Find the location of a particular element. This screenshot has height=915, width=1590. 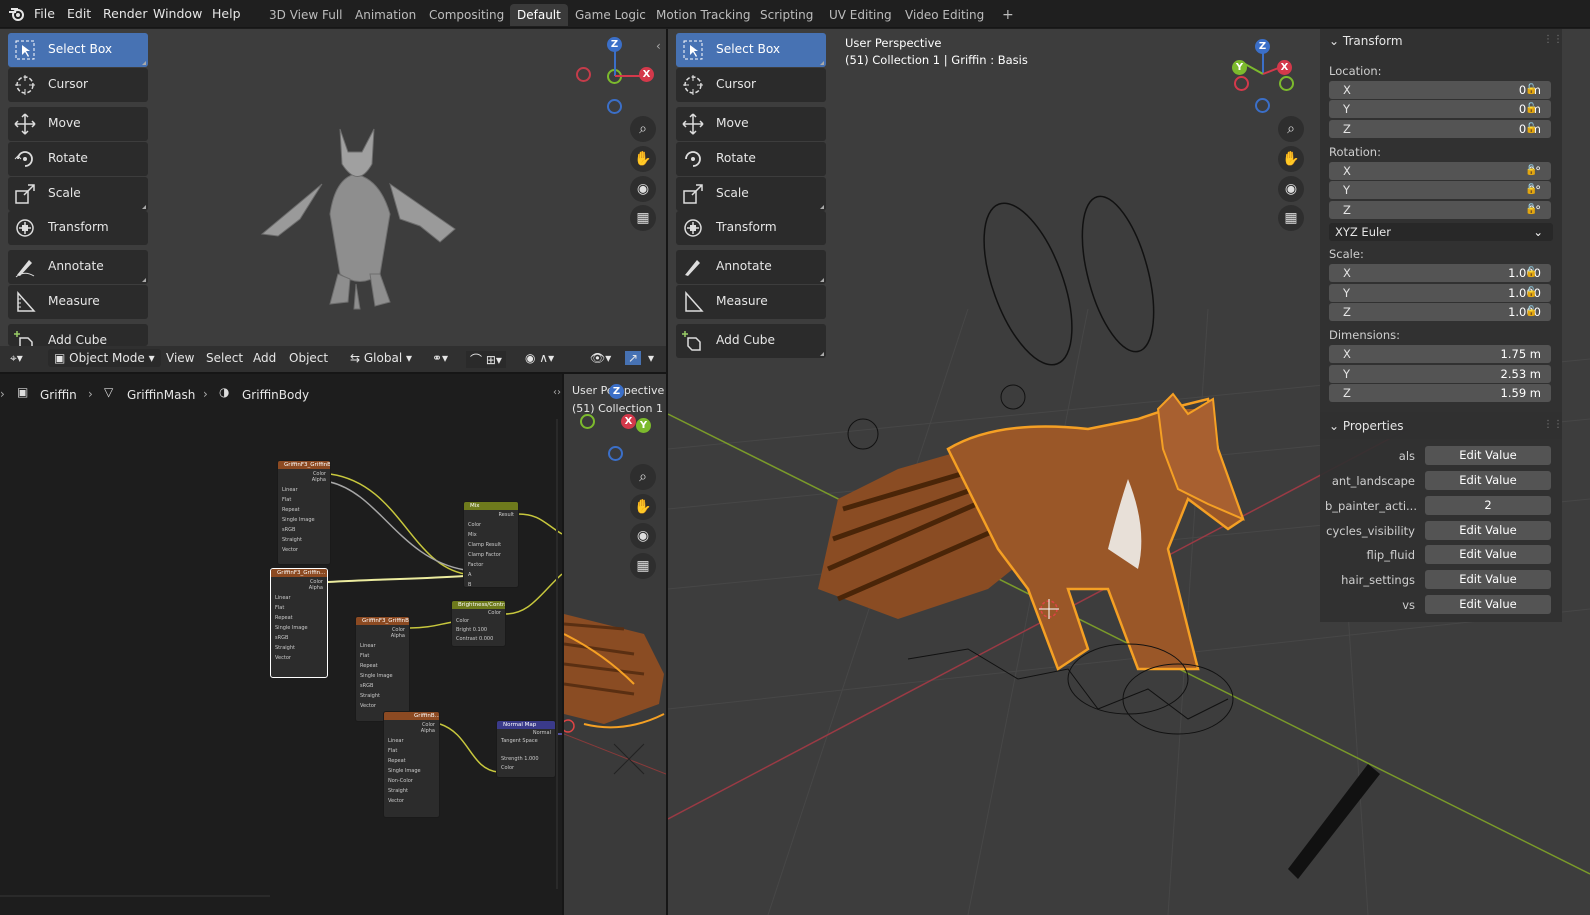

main-tool-move: Move is located at coordinates (751, 124).